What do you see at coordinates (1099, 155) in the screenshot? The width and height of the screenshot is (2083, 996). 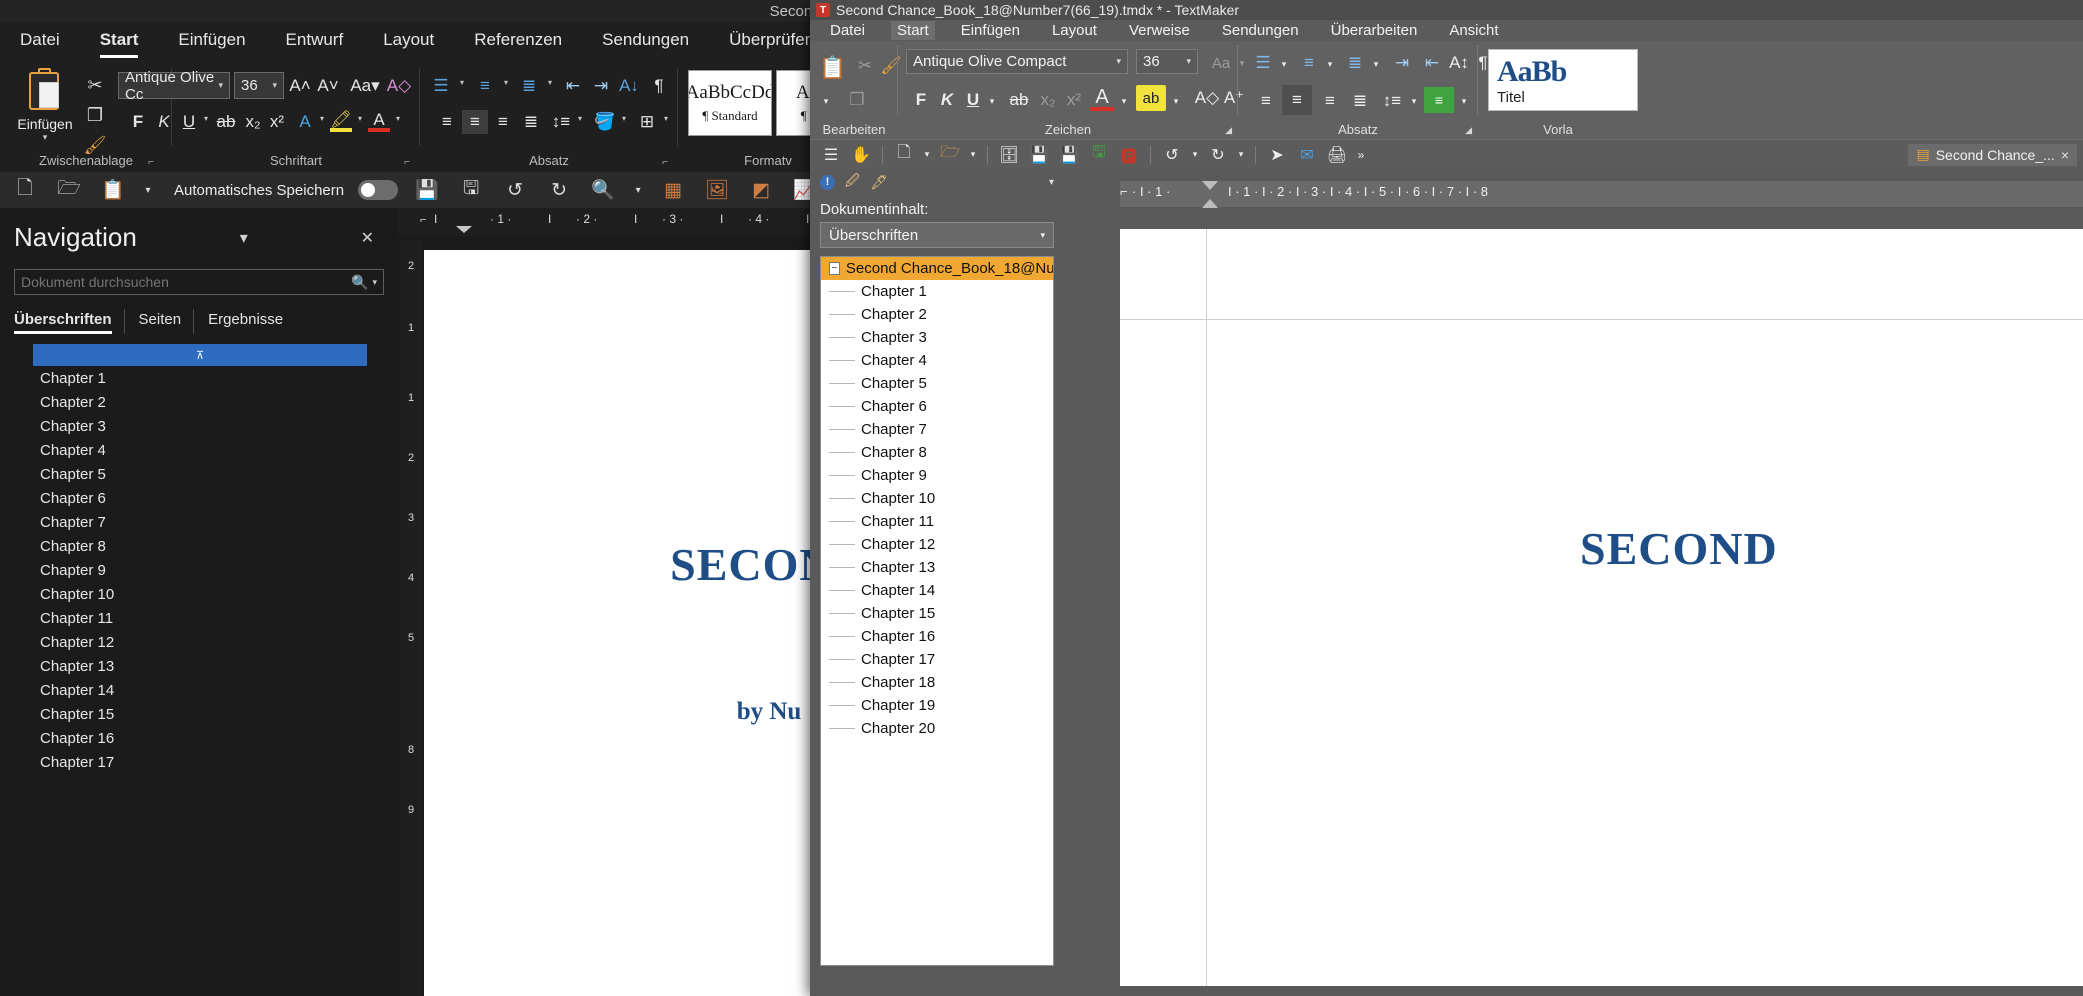 I see `export-icon: 🖫` at bounding box center [1099, 155].